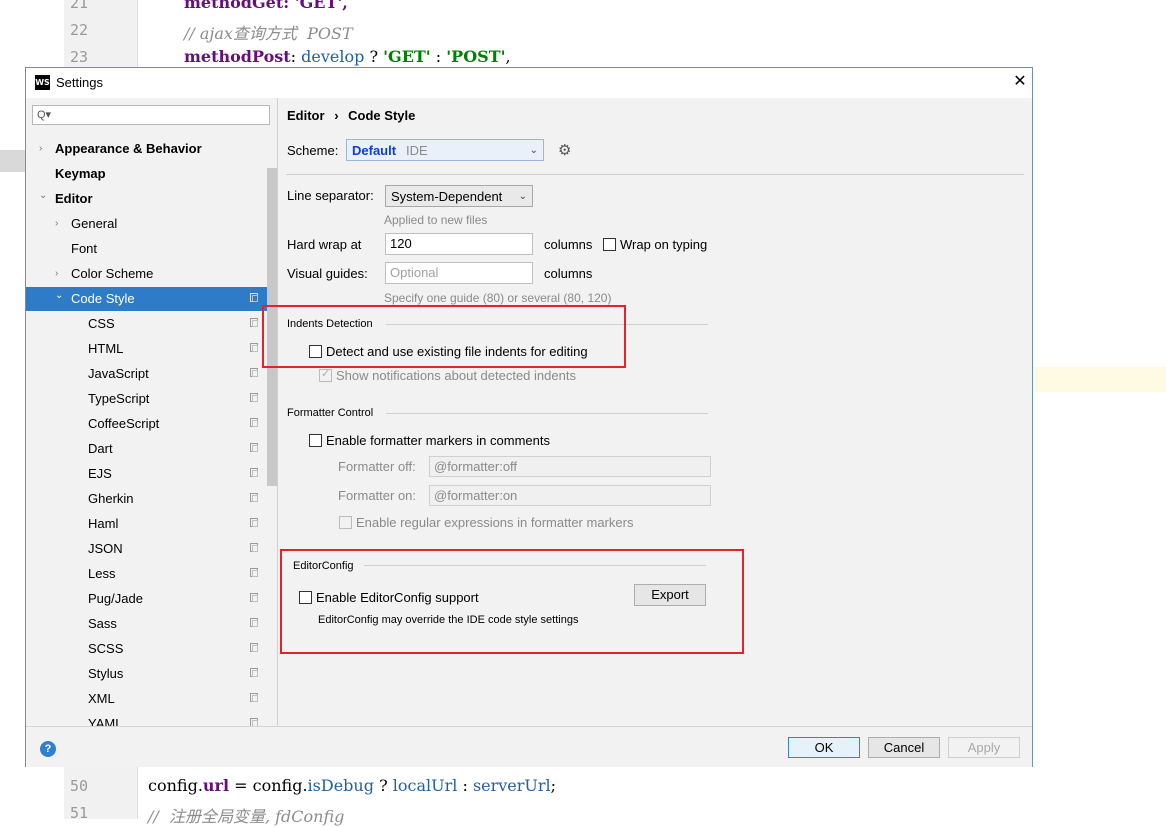 The height and width of the screenshot is (827, 1166). Describe the element at coordinates (904, 747) in the screenshot. I see `cancel-button: Cancel` at that location.